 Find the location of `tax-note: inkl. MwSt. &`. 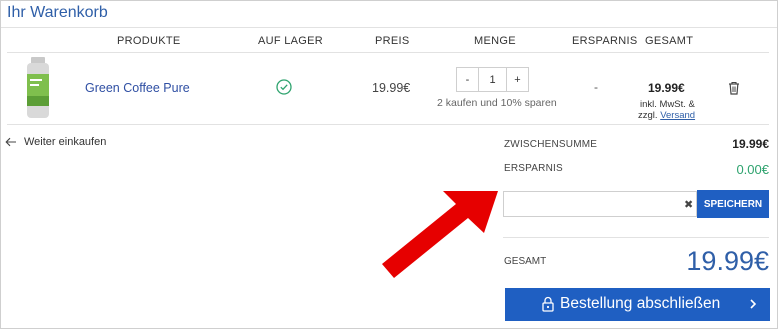

tax-note: inkl. MwSt. & is located at coordinates (667, 104).